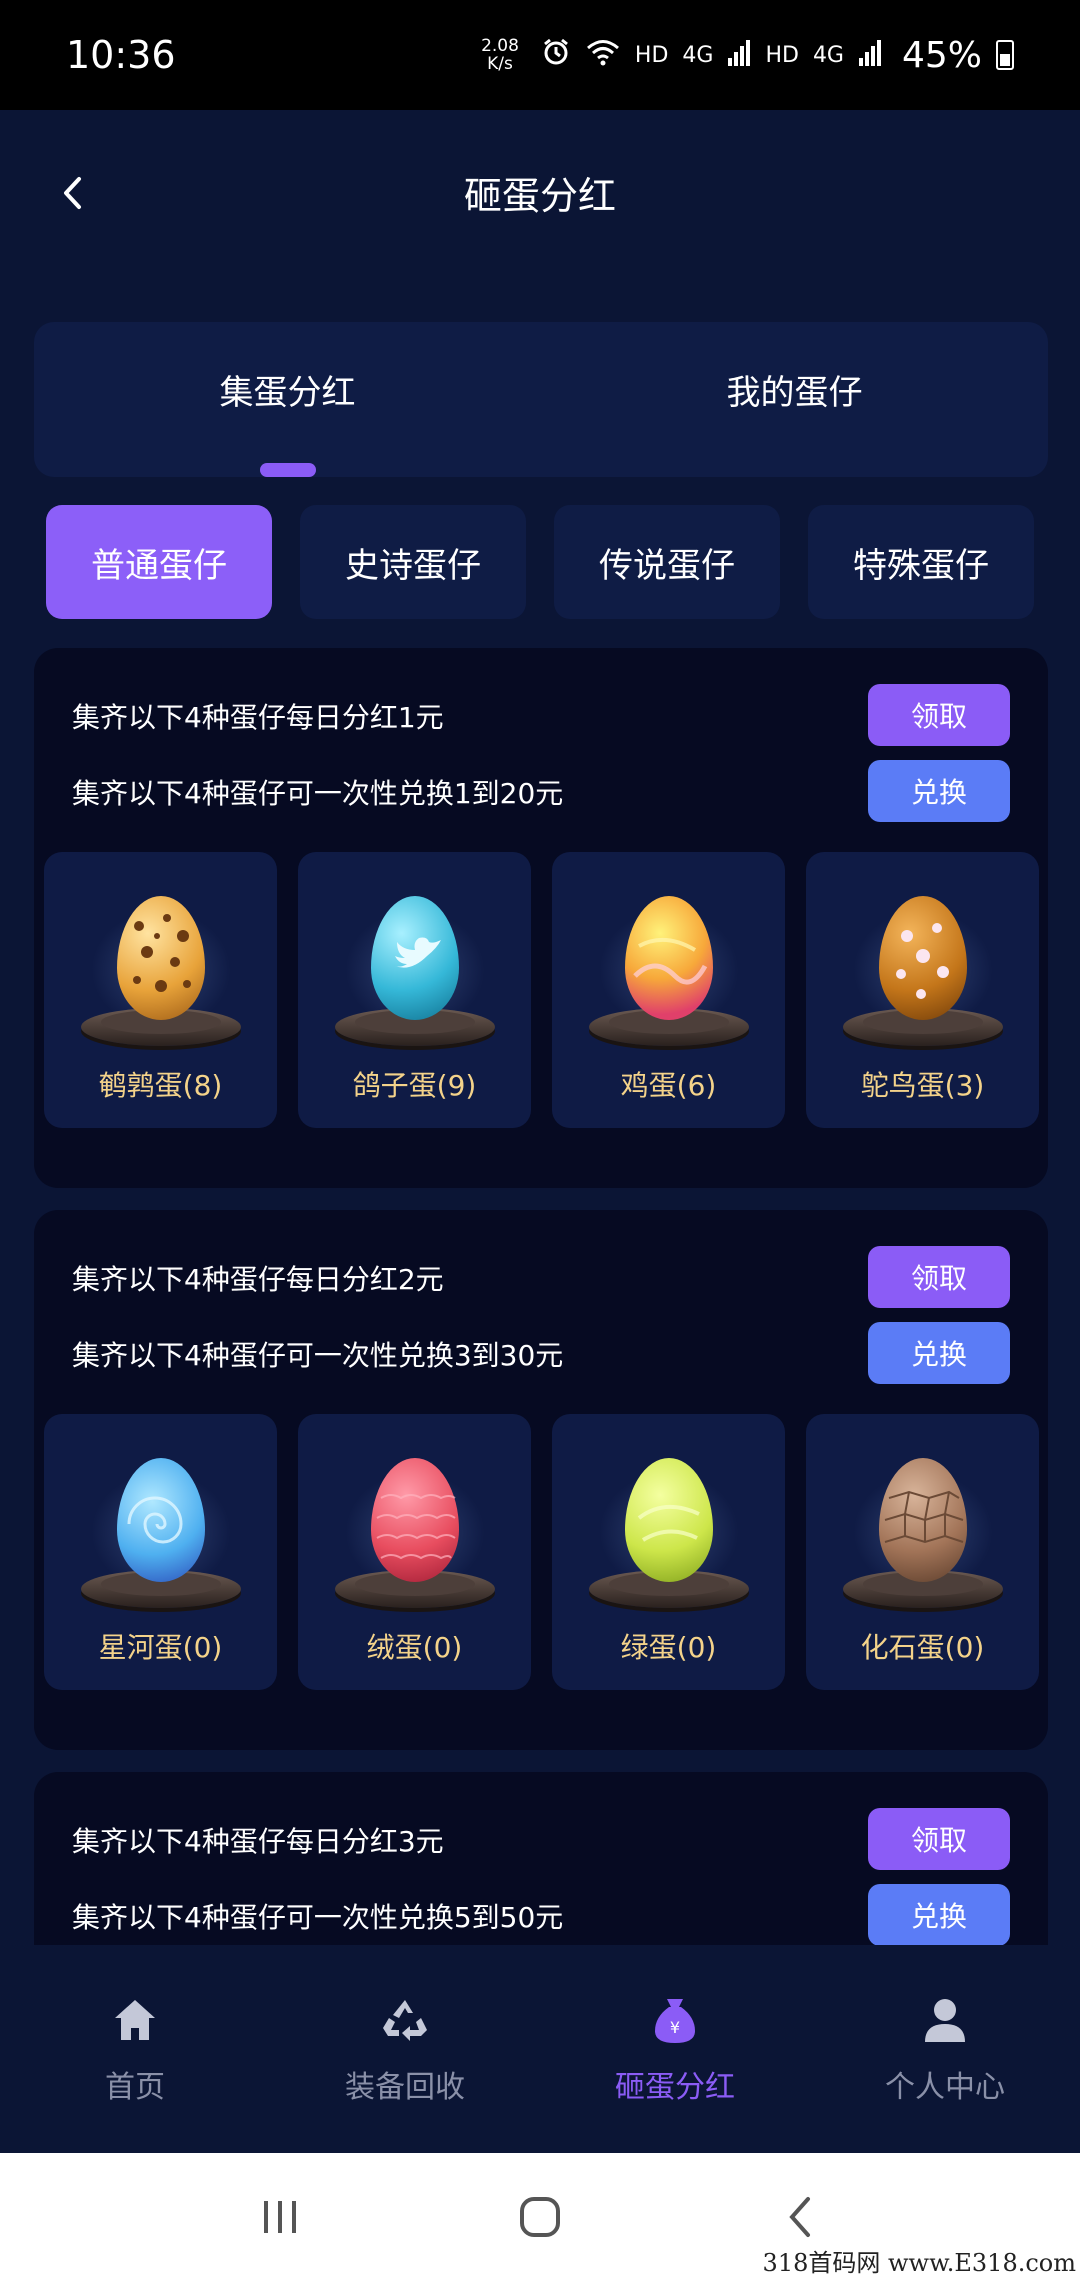 The height and width of the screenshot is (2280, 1080). What do you see at coordinates (541, 1858) in the screenshot?
I see `egg-set-card: 集齐以下4种蛋仔每日分红3元 领取 集齐以下4种蛋仔可一次性兑换5到50元 兑换` at bounding box center [541, 1858].